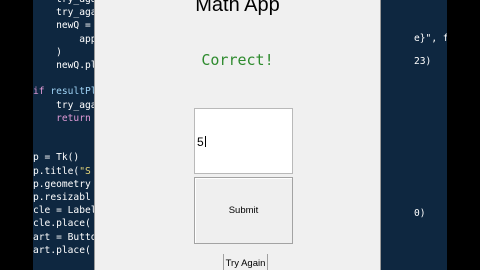 The height and width of the screenshot is (270, 480). What do you see at coordinates (420, 213) in the screenshot?
I see `code-fragment: 0)` at bounding box center [420, 213].